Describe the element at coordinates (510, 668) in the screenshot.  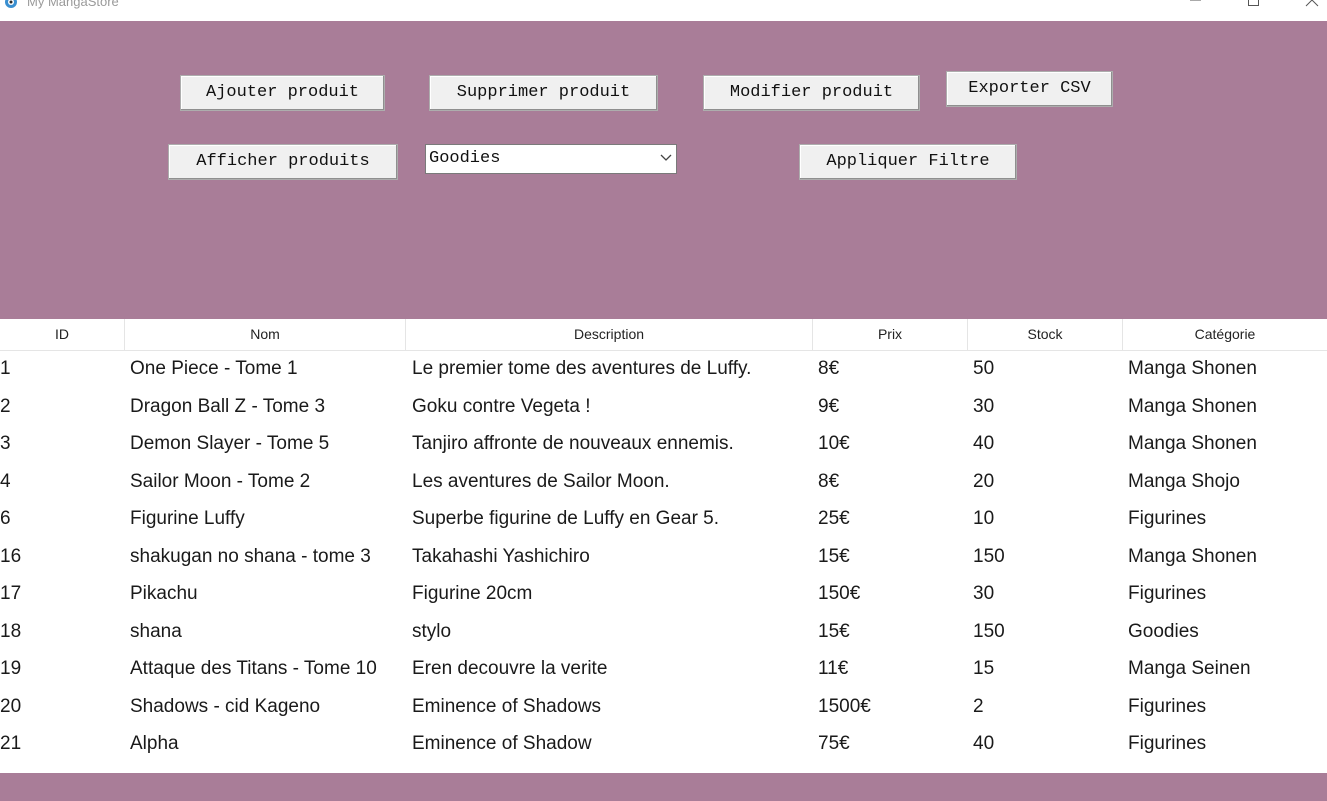
I see `cell-description: Eren decouvre la verite` at that location.